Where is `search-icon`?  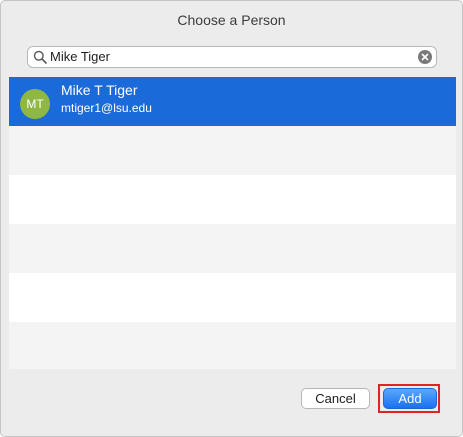 search-icon is located at coordinates (40, 57).